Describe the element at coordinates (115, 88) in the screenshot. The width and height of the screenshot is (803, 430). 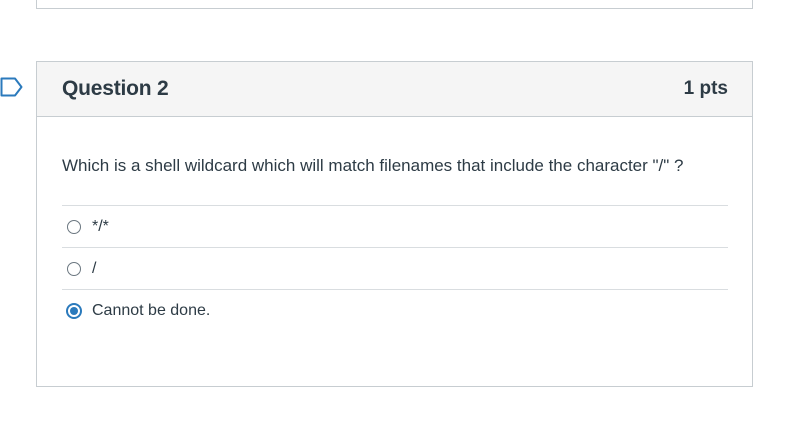
I see `question-title: Question 2` at that location.